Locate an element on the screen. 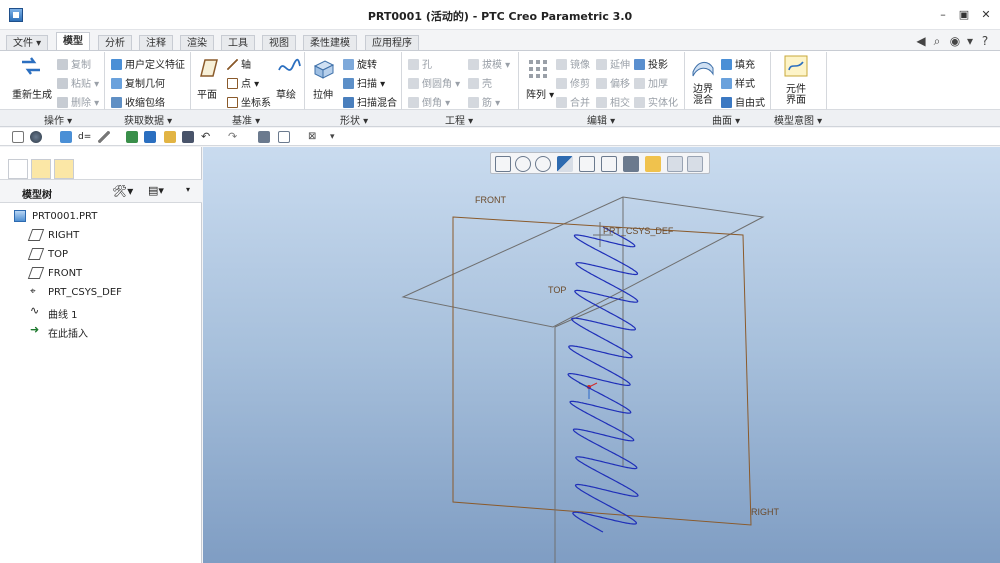  draft-button: 拔模 ▾ is located at coordinates (489, 63).